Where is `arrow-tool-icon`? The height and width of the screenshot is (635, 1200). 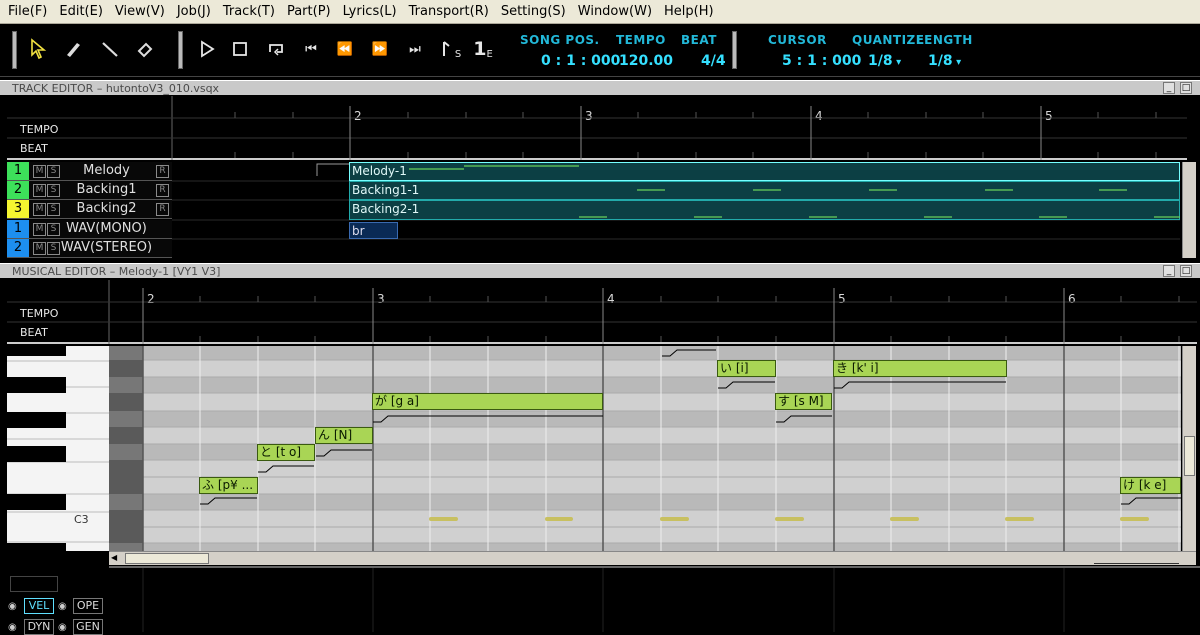 arrow-tool-icon is located at coordinates (39, 49).